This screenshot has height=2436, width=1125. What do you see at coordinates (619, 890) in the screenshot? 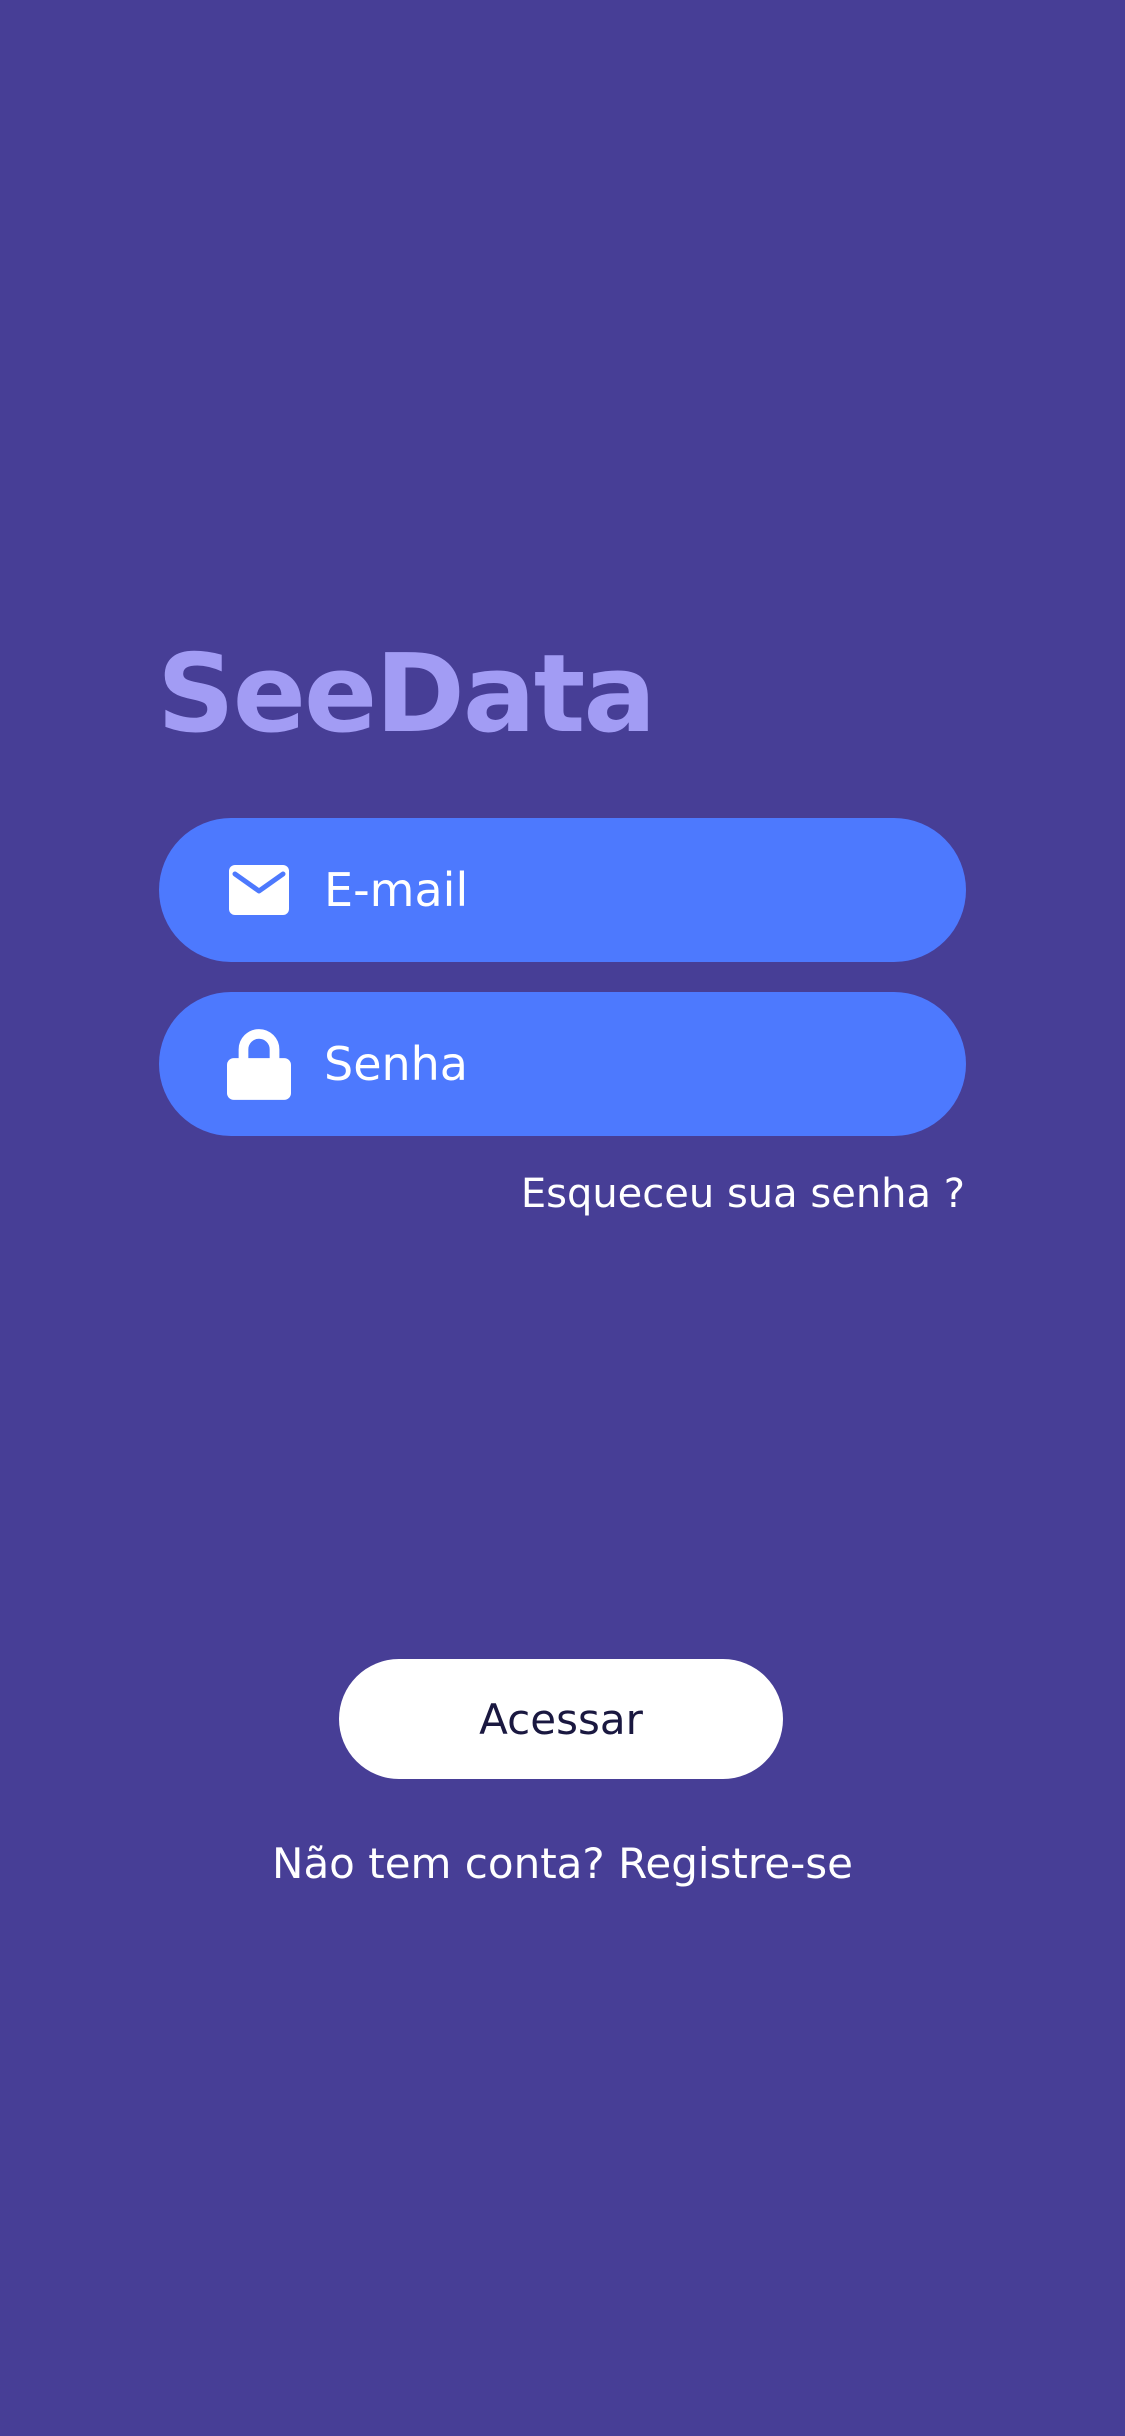
I see `email-input` at bounding box center [619, 890].